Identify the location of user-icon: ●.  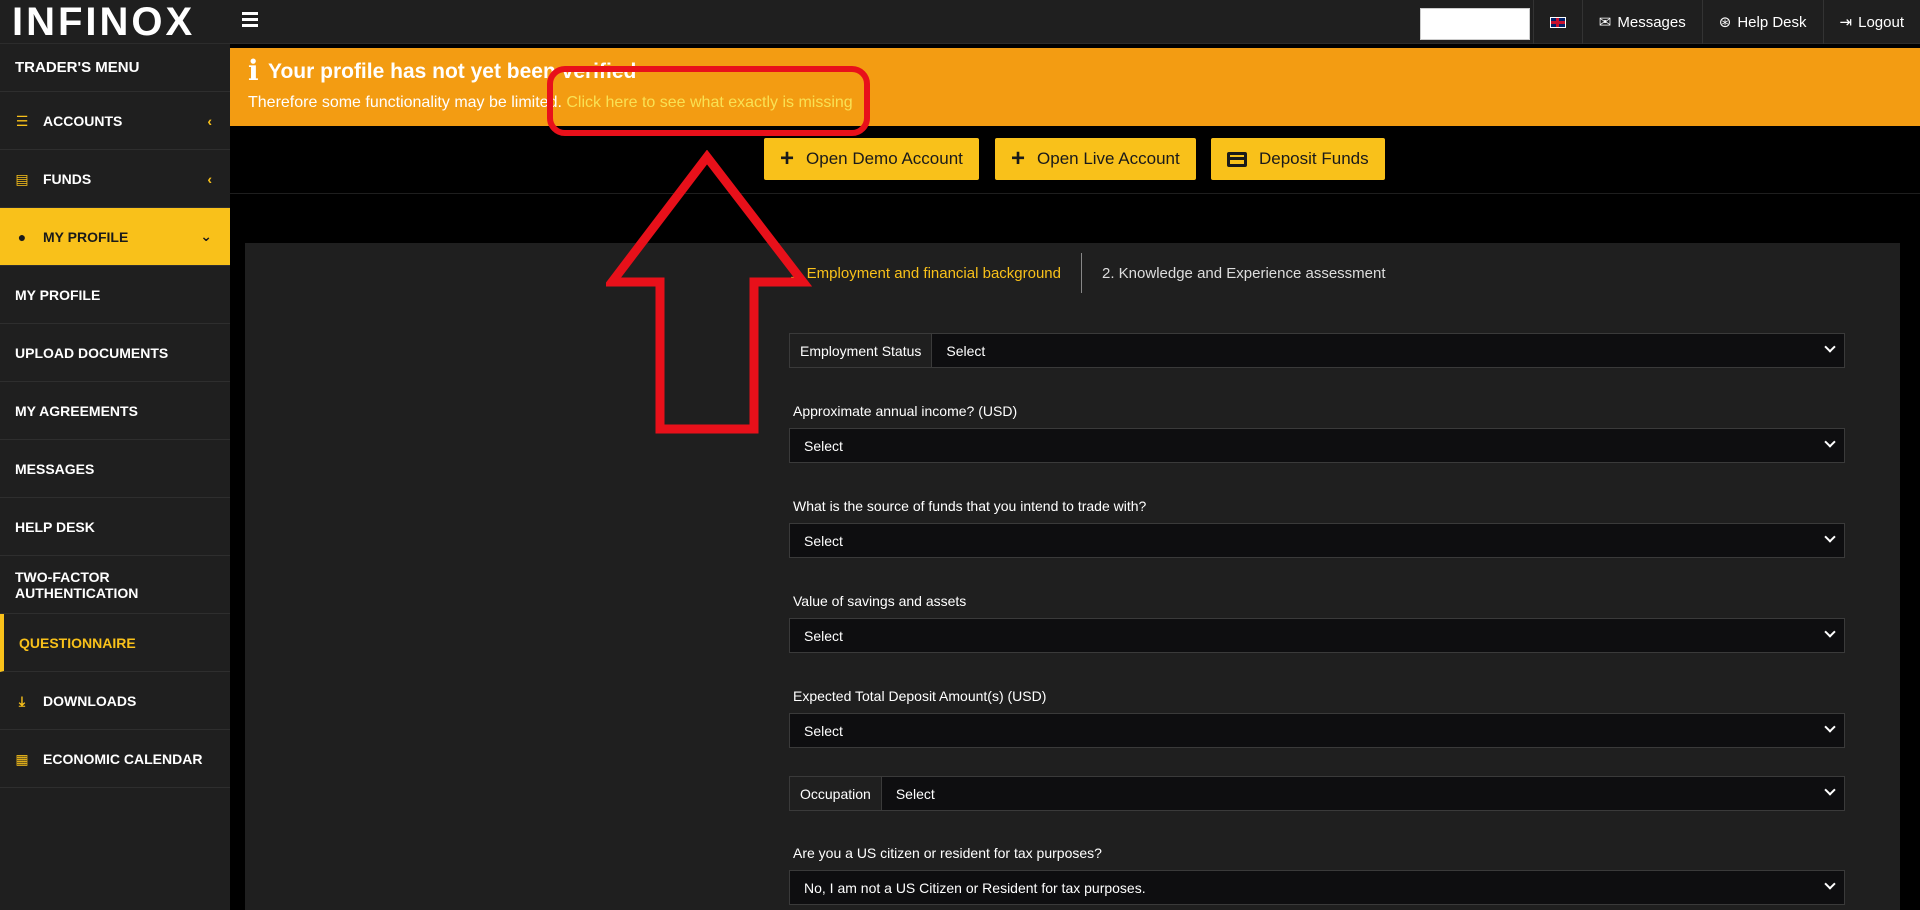
(22, 236).